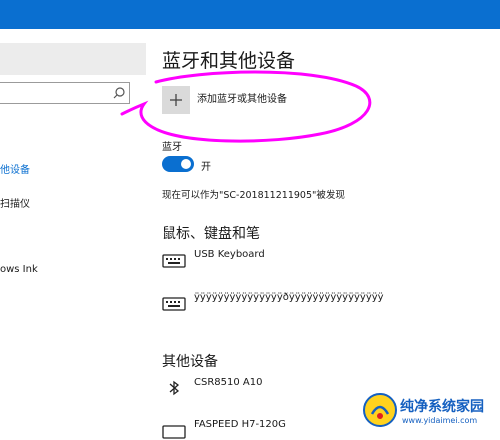 This screenshot has width=500, height=440. Describe the element at coordinates (190, 362) in the screenshot. I see `other-devices-heading: 其他设备` at that location.